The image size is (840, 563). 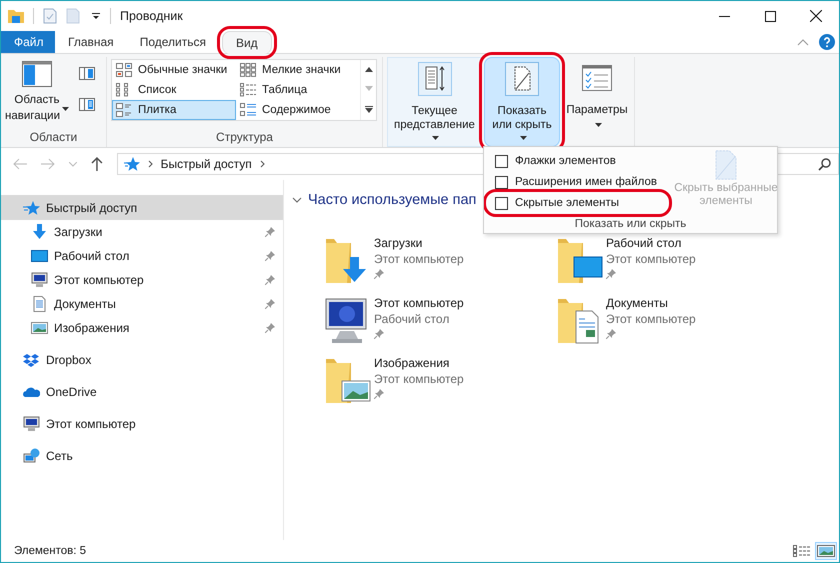 I want to click on layout-option: Обычные значки, so click(x=174, y=70).